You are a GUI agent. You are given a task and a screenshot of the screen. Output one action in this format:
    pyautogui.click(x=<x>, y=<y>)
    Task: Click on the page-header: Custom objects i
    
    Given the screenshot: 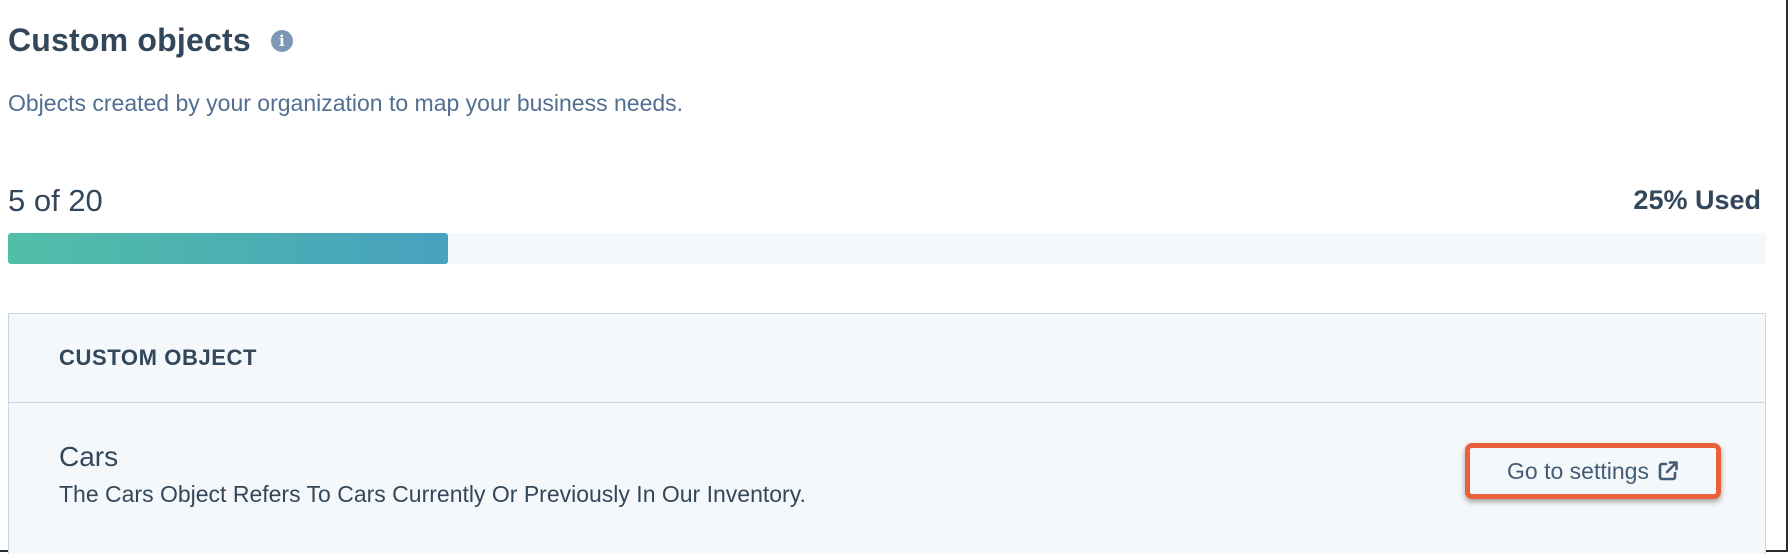 What is the action you would take?
    pyautogui.click(x=150, y=40)
    